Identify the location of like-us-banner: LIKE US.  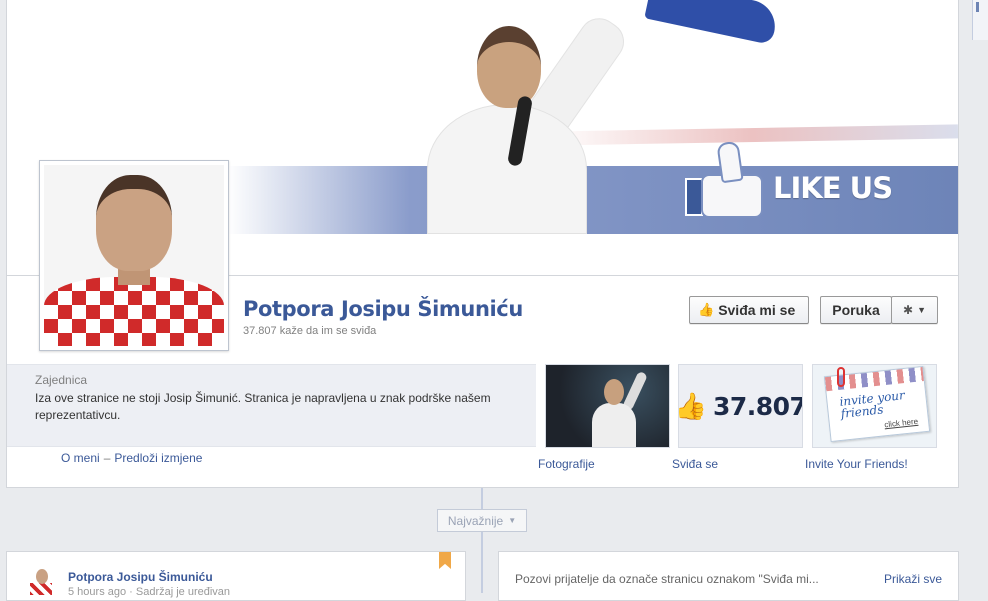
(789, 180).